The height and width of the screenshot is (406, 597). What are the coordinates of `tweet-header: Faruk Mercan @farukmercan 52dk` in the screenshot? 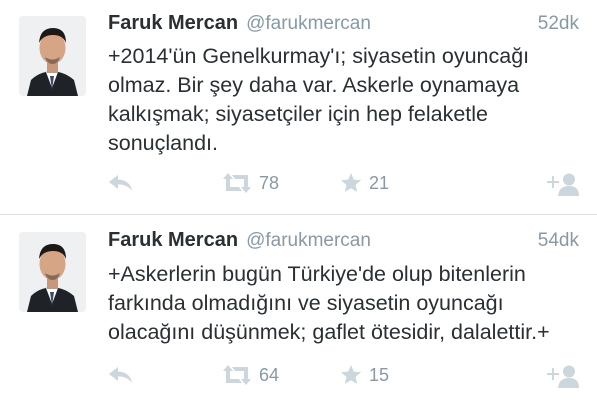 It's located at (343, 25).